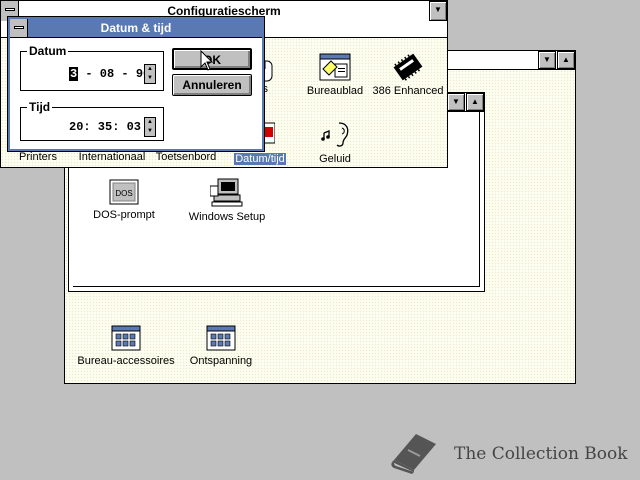 Image resolution: width=640 pixels, height=480 pixels. What do you see at coordinates (74, 74) in the screenshot?
I see `date-day-segment: 3` at bounding box center [74, 74].